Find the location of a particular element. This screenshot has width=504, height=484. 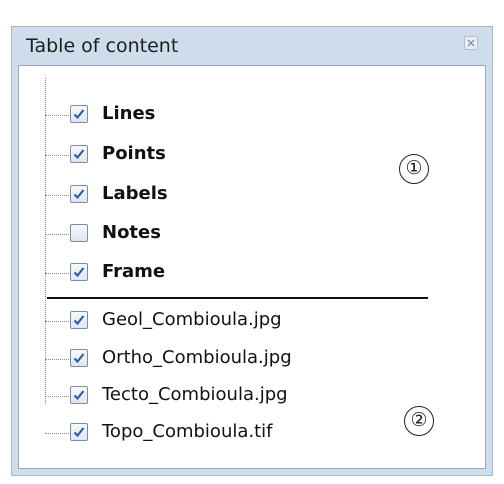

layer-checkbox-points is located at coordinates (79, 154).